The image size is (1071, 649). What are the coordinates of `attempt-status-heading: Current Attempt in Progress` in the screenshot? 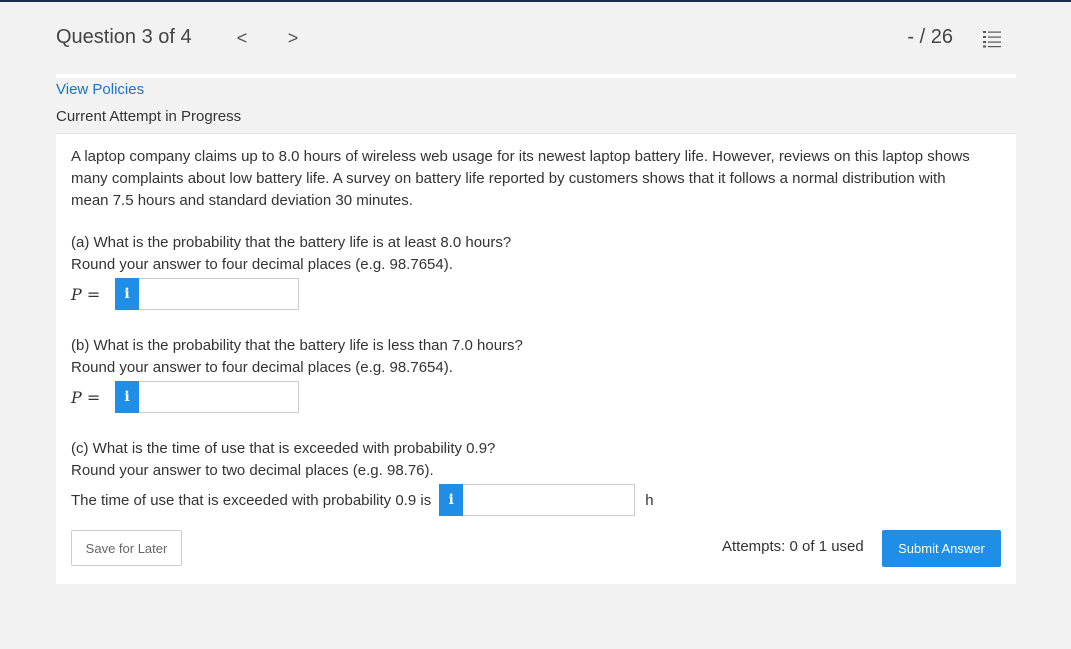 It's located at (536, 120).